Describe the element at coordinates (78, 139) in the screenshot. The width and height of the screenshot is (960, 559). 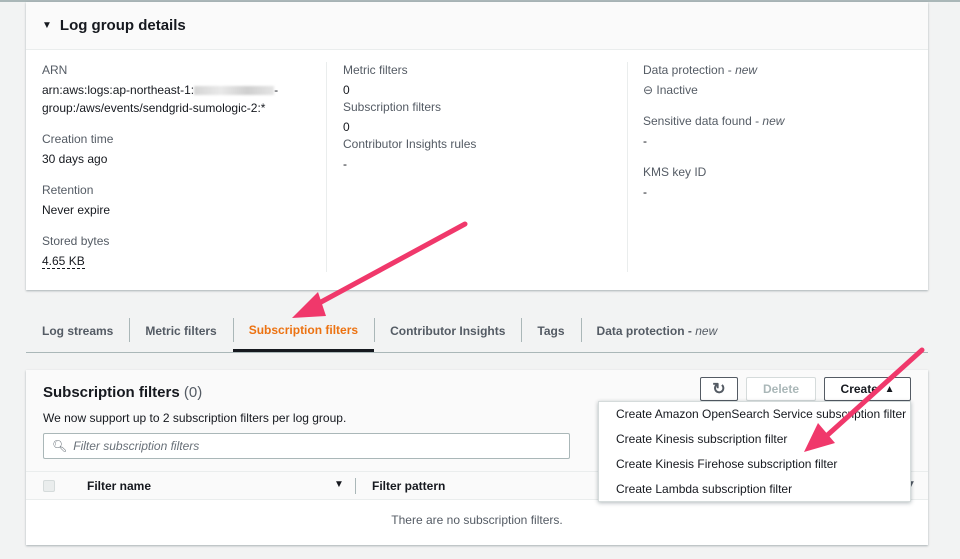
I see `creation-label: Creation time` at that location.